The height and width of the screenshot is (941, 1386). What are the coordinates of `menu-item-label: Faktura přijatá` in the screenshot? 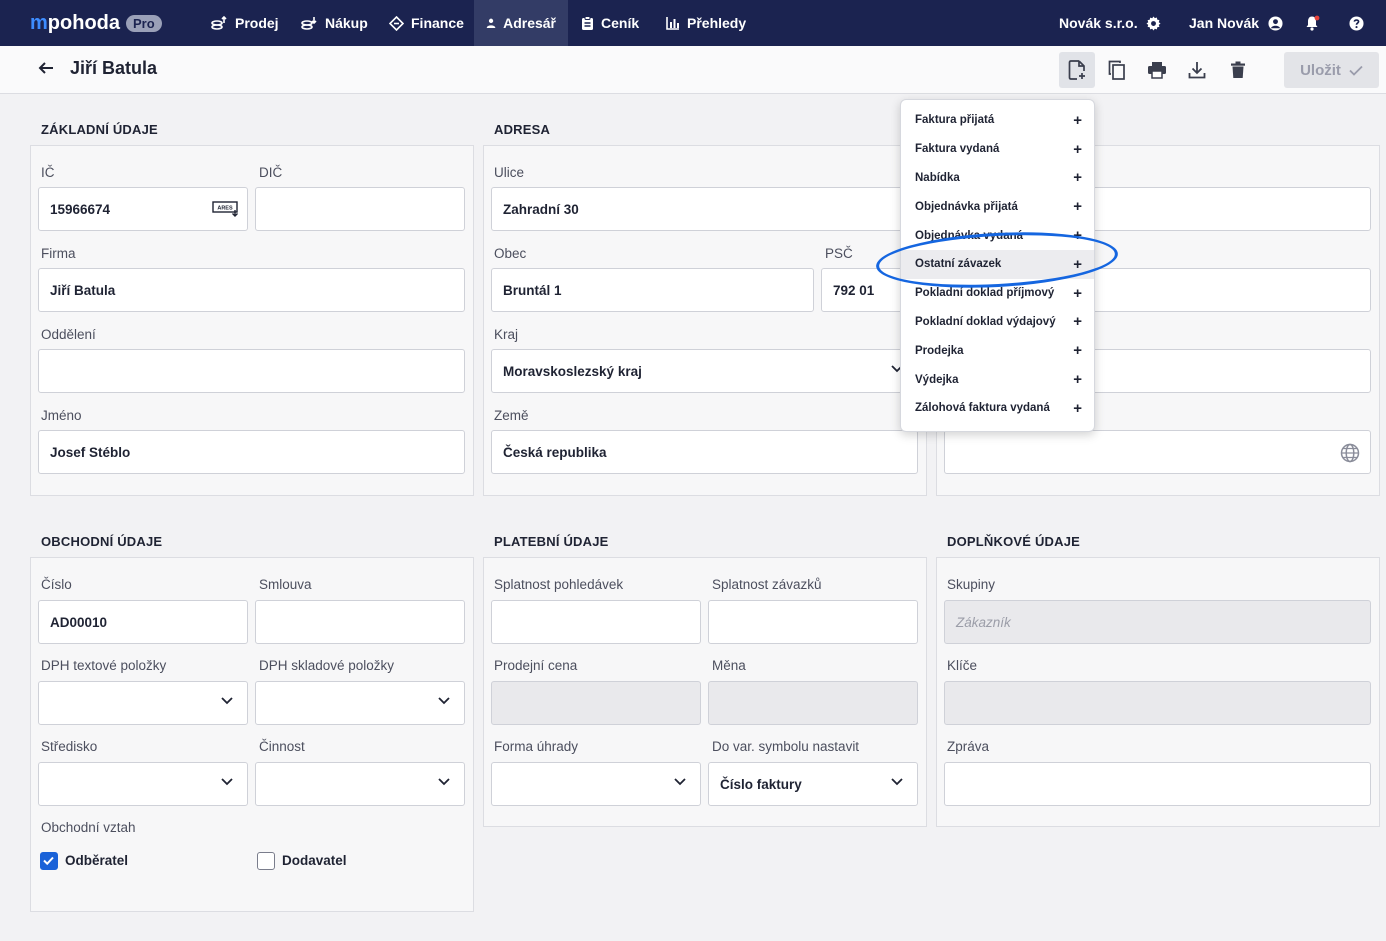 It's located at (955, 120).